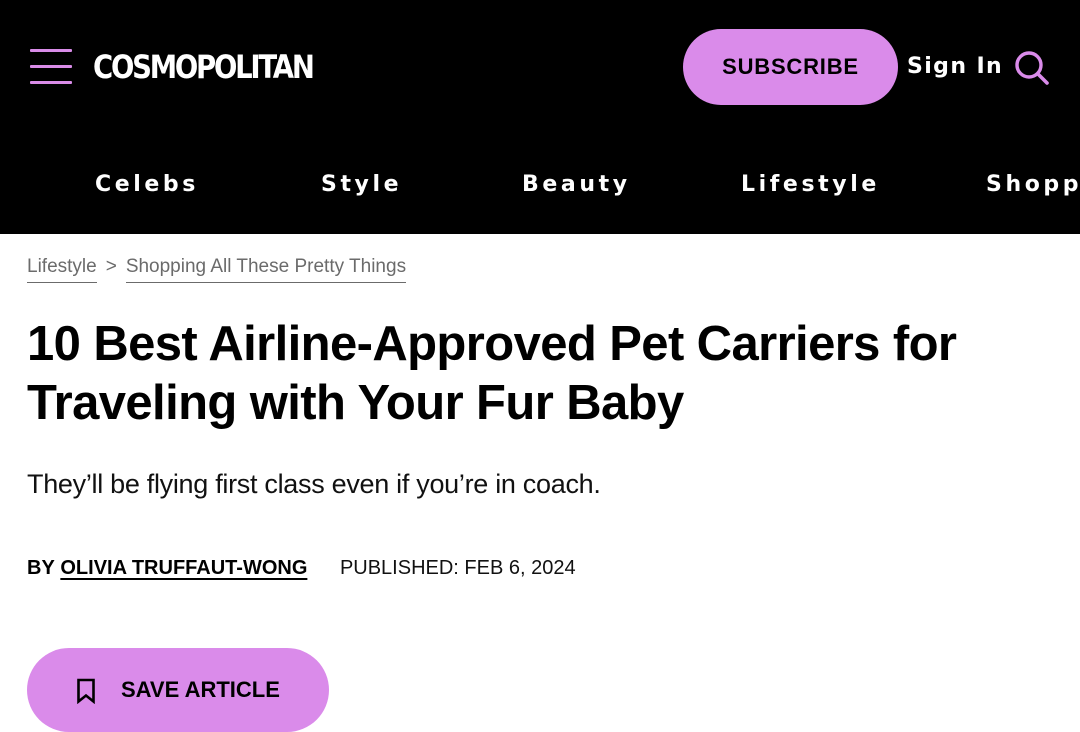 The height and width of the screenshot is (732, 1080). What do you see at coordinates (790, 67) in the screenshot?
I see `subscribe-button: SUBSCRIBE` at bounding box center [790, 67].